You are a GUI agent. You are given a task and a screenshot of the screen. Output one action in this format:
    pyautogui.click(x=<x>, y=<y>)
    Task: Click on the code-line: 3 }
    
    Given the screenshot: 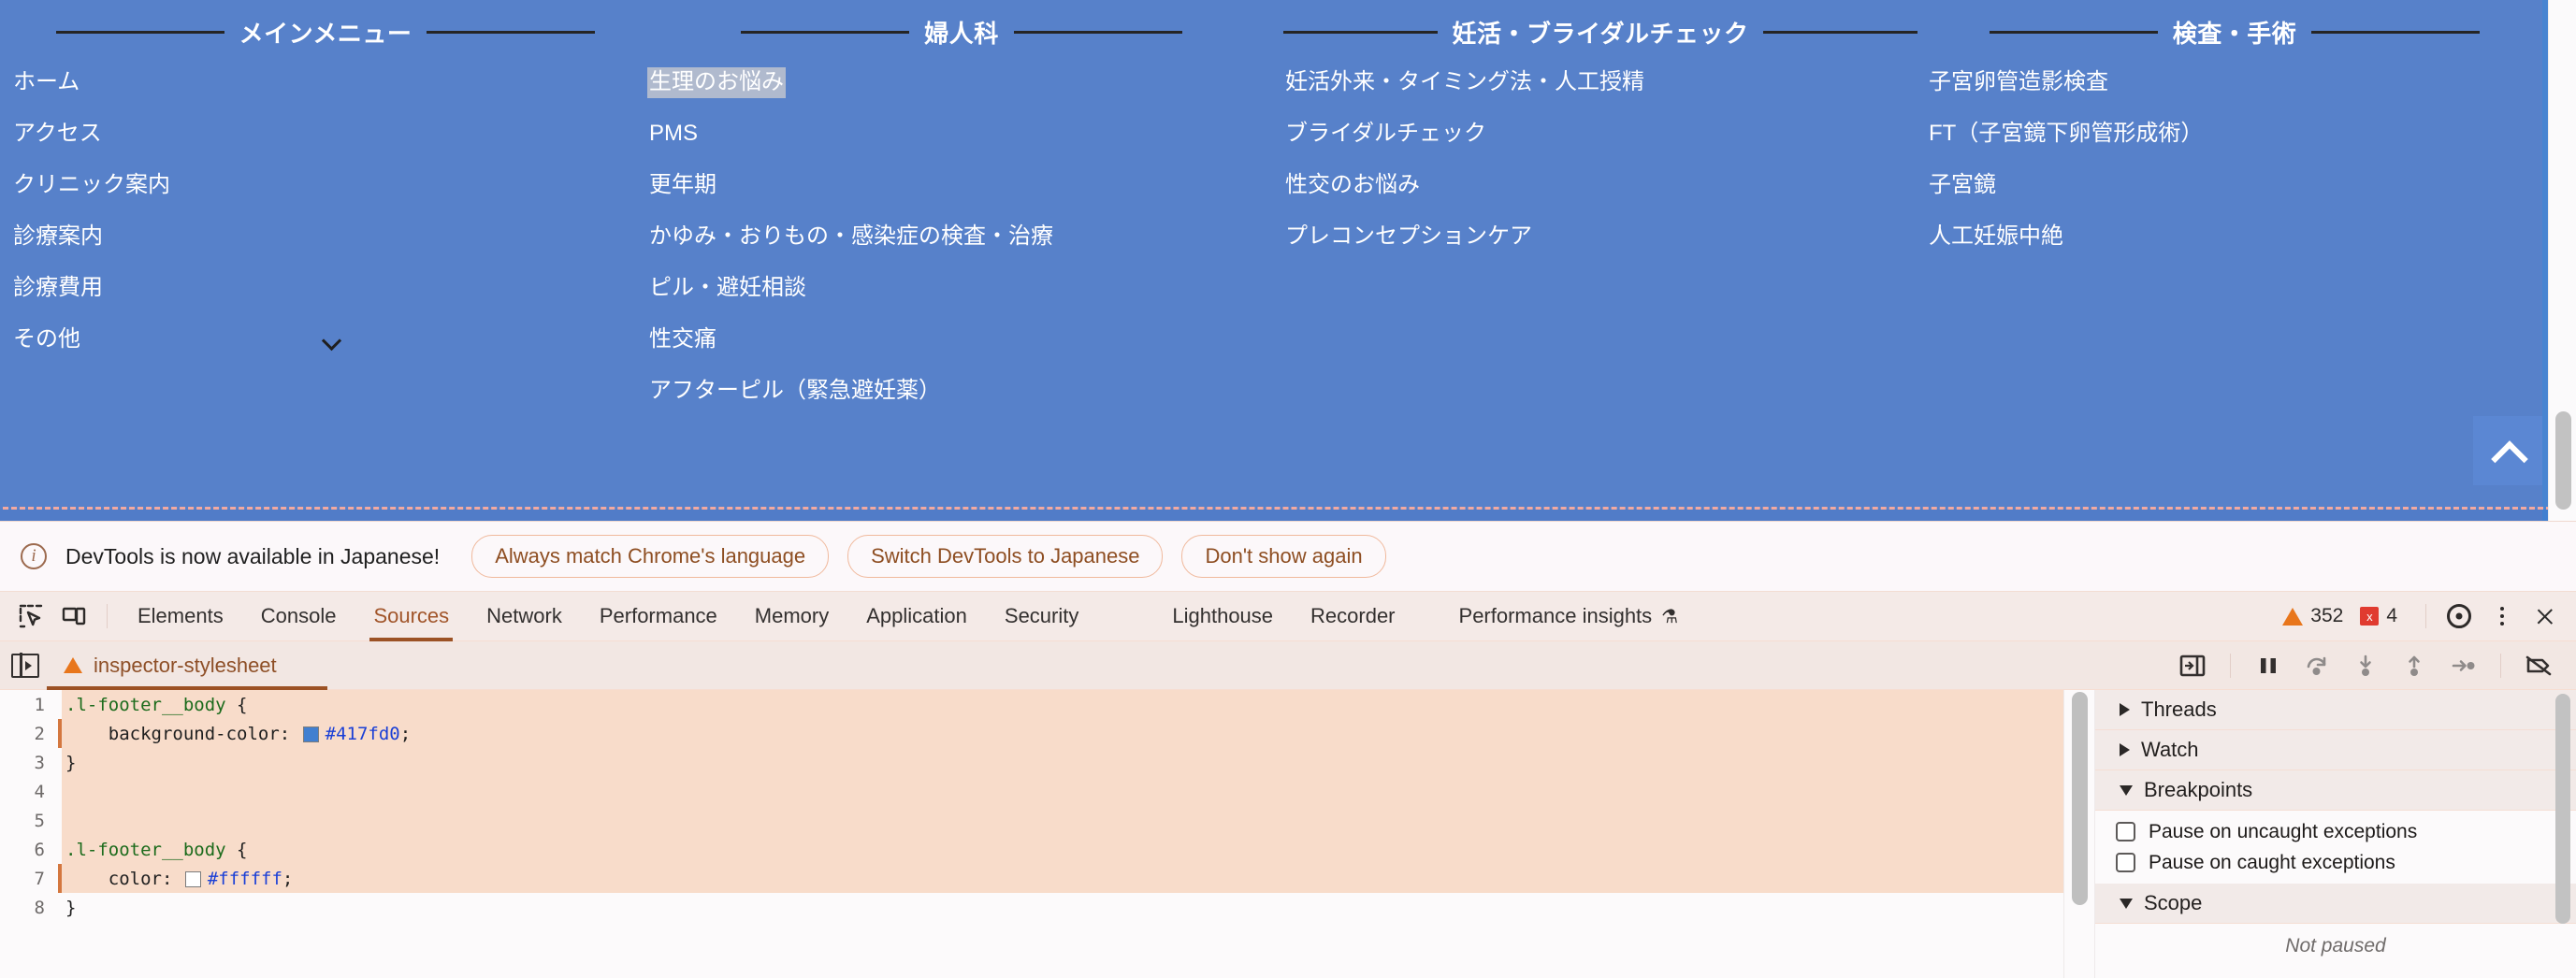 What is the action you would take?
    pyautogui.click(x=1031, y=762)
    